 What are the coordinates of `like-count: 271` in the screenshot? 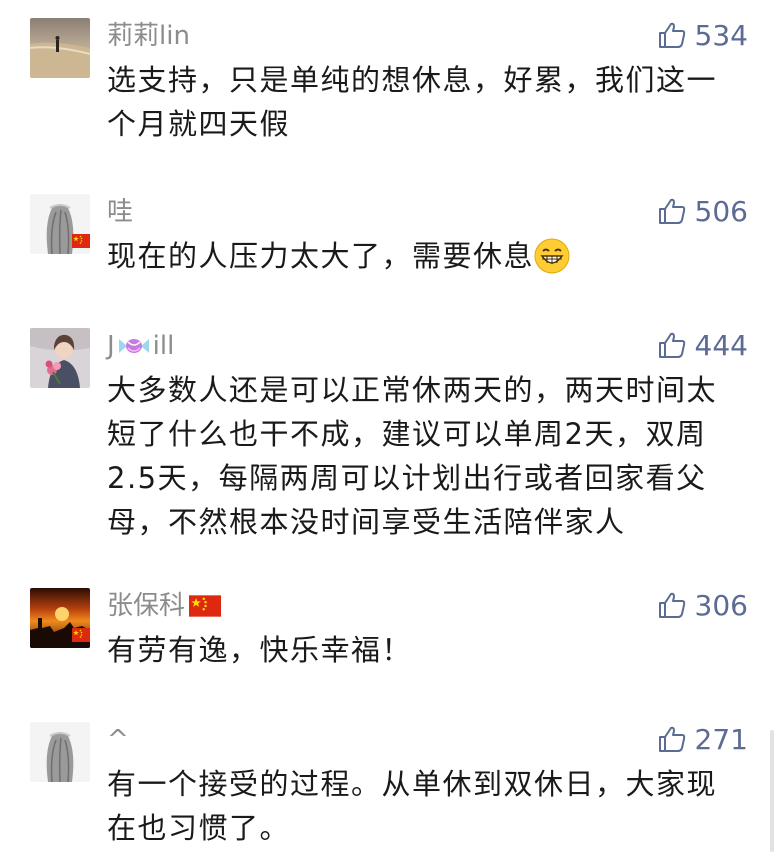 It's located at (721, 739).